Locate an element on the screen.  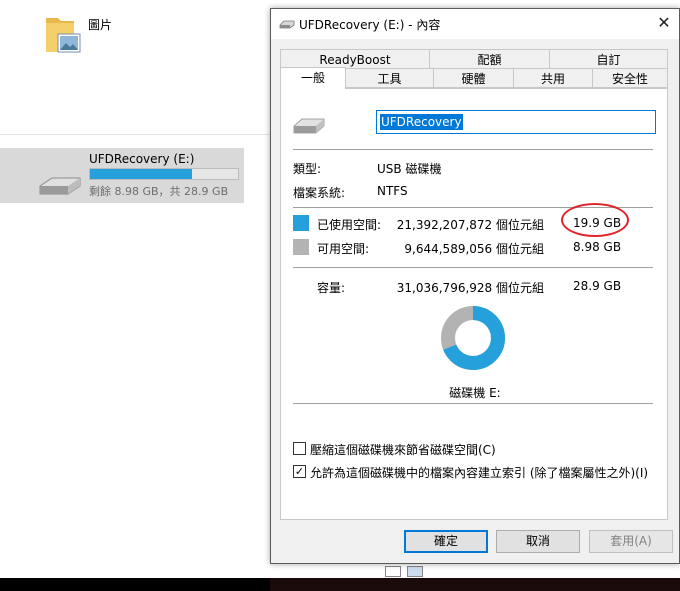
tiles-view-icon is located at coordinates (415, 571).